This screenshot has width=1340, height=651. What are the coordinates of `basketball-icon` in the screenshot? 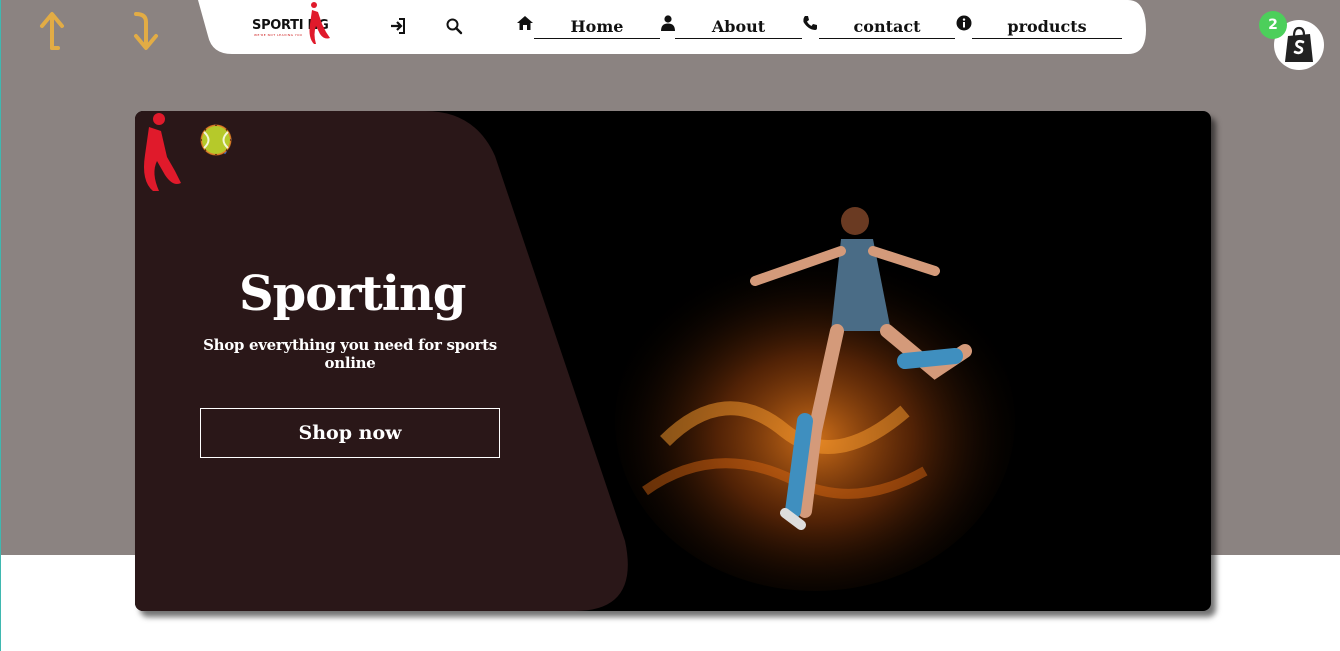 It's located at (260, 140).